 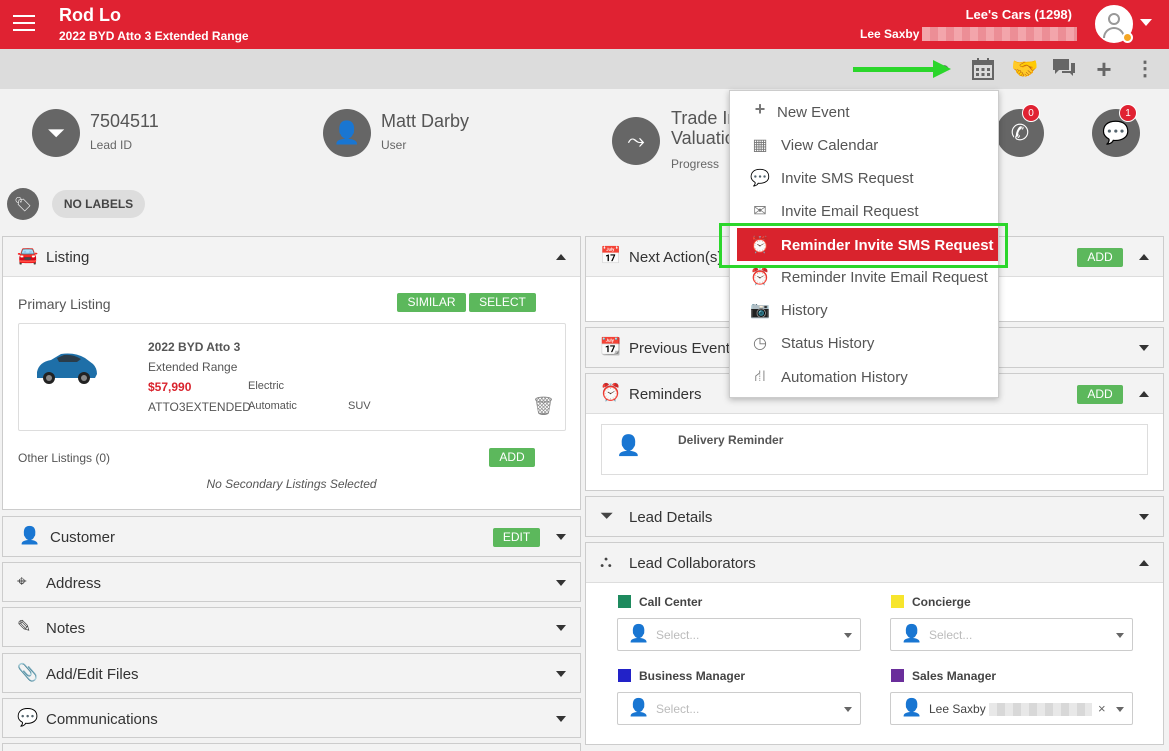 What do you see at coordinates (1145, 69) in the screenshot?
I see `more-vertical-icon: ⋮` at bounding box center [1145, 69].